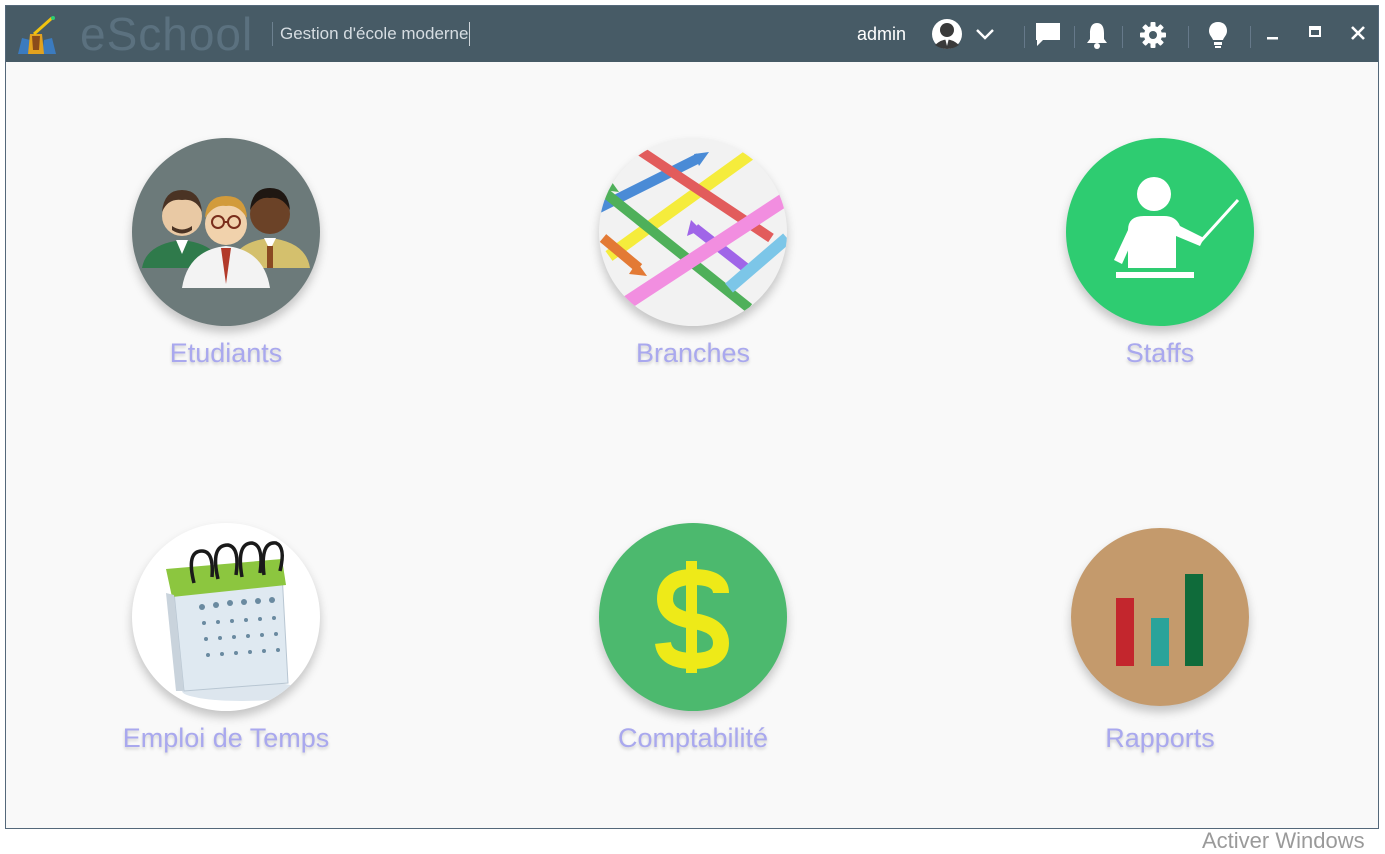 The height and width of the screenshot is (854, 1385). I want to click on bar-chart-icon, so click(1160, 617).